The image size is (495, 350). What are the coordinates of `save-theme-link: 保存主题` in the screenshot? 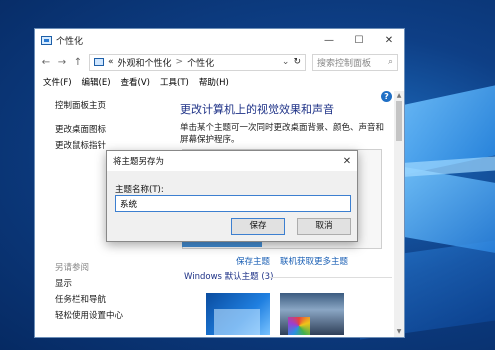 It's located at (253, 261).